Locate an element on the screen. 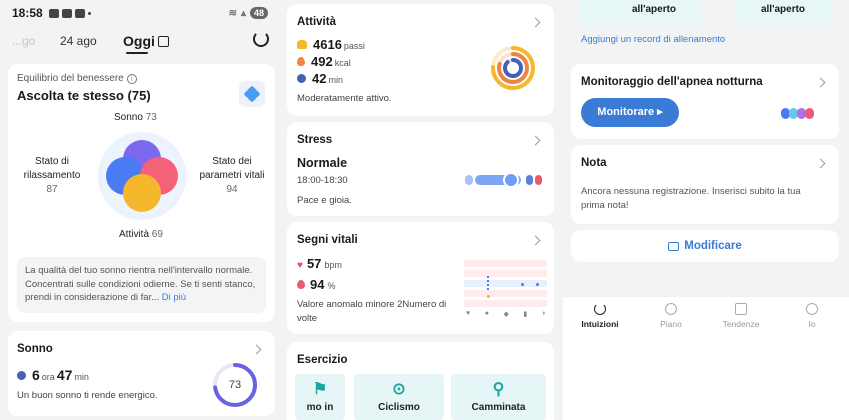 This screenshot has height=420, width=849. edit-button: Modificare is located at coordinates (705, 246).